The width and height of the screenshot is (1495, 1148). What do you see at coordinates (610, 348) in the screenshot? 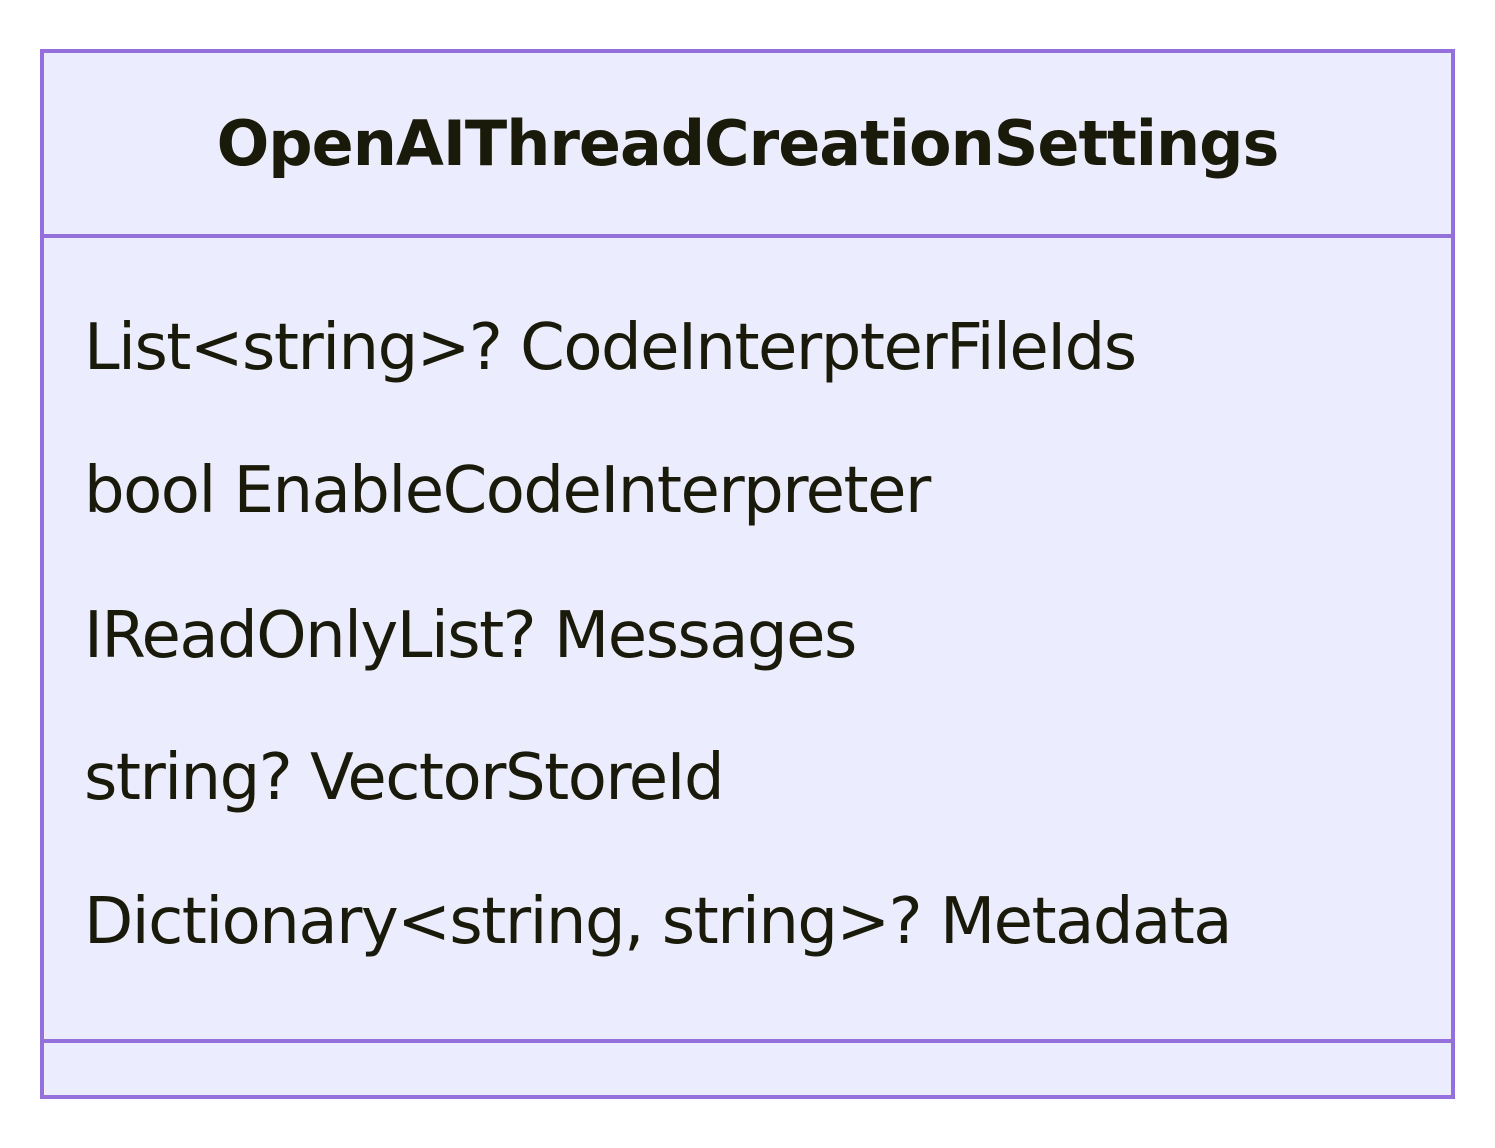
I see `attribute-row: List<string>? CodeInterpterFileIds` at bounding box center [610, 348].